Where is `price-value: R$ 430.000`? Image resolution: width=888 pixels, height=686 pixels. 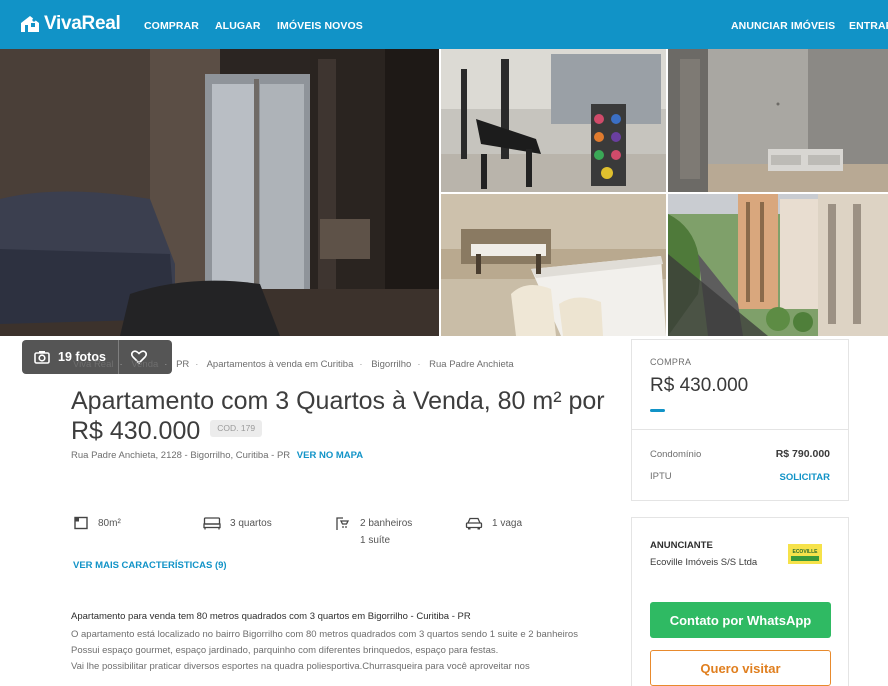 price-value: R$ 430.000 is located at coordinates (699, 385).